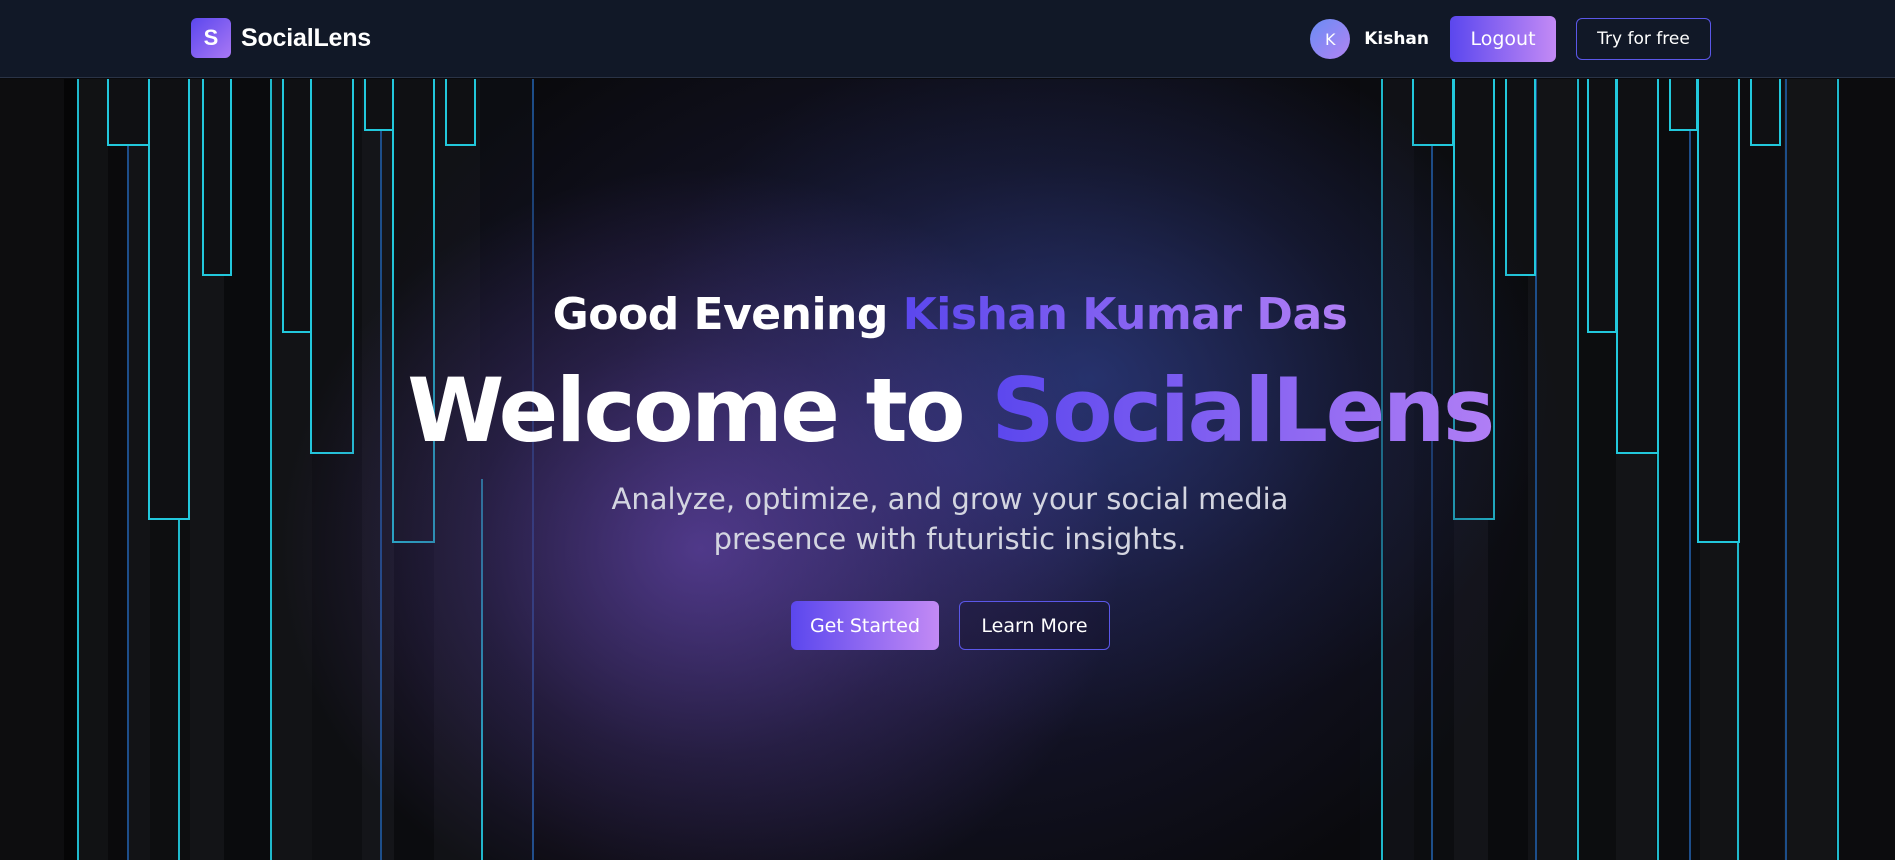  What do you see at coordinates (950, 625) in the screenshot?
I see `cta-row: Get Started Learn More` at bounding box center [950, 625].